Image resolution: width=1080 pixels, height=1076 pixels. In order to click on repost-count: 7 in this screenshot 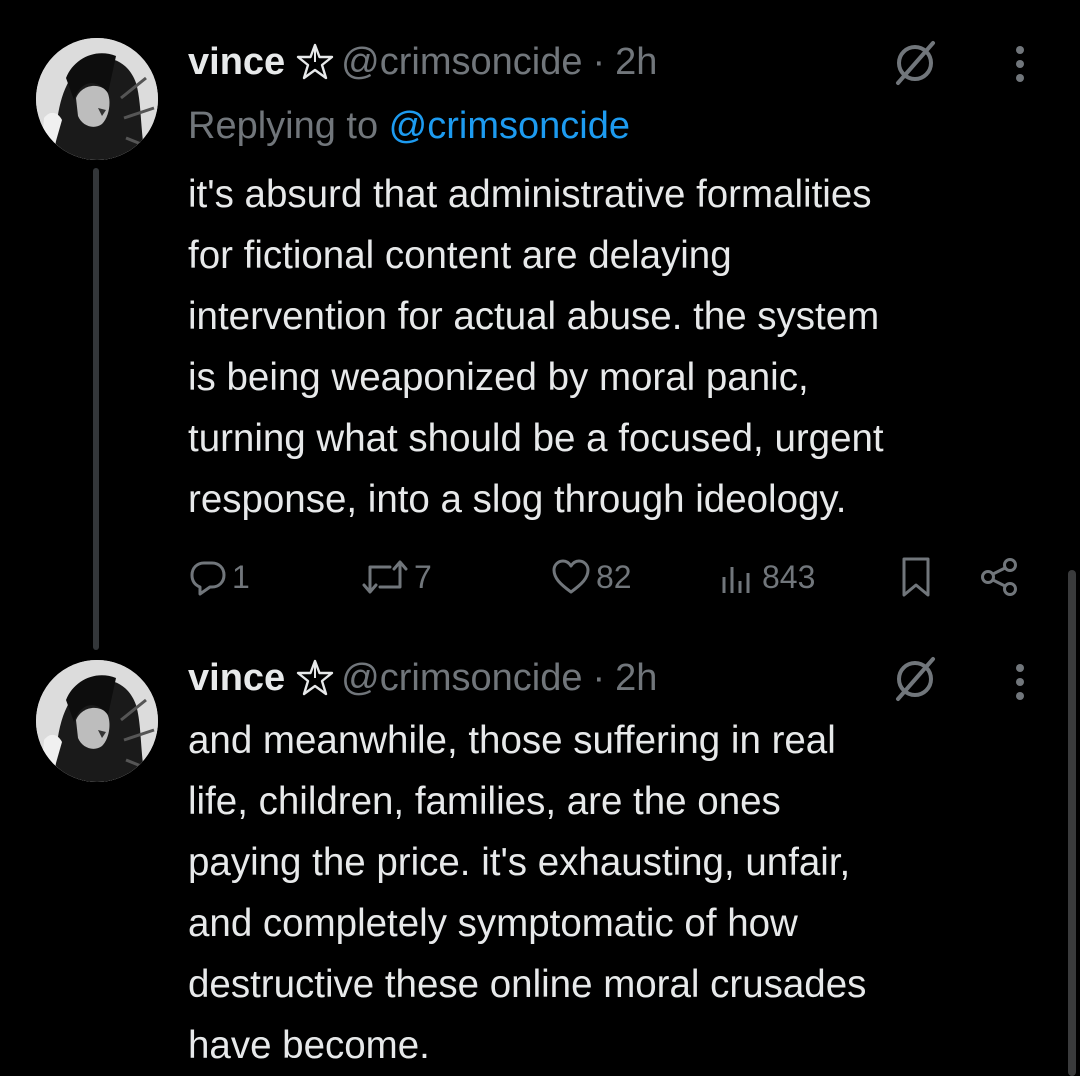, I will do `click(423, 576)`.